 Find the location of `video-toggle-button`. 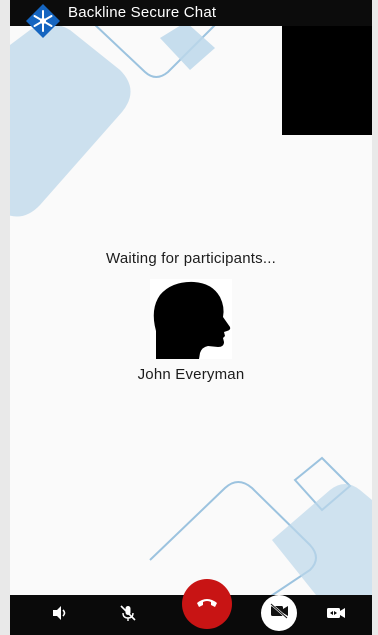

video-toggle-button is located at coordinates (279, 613).